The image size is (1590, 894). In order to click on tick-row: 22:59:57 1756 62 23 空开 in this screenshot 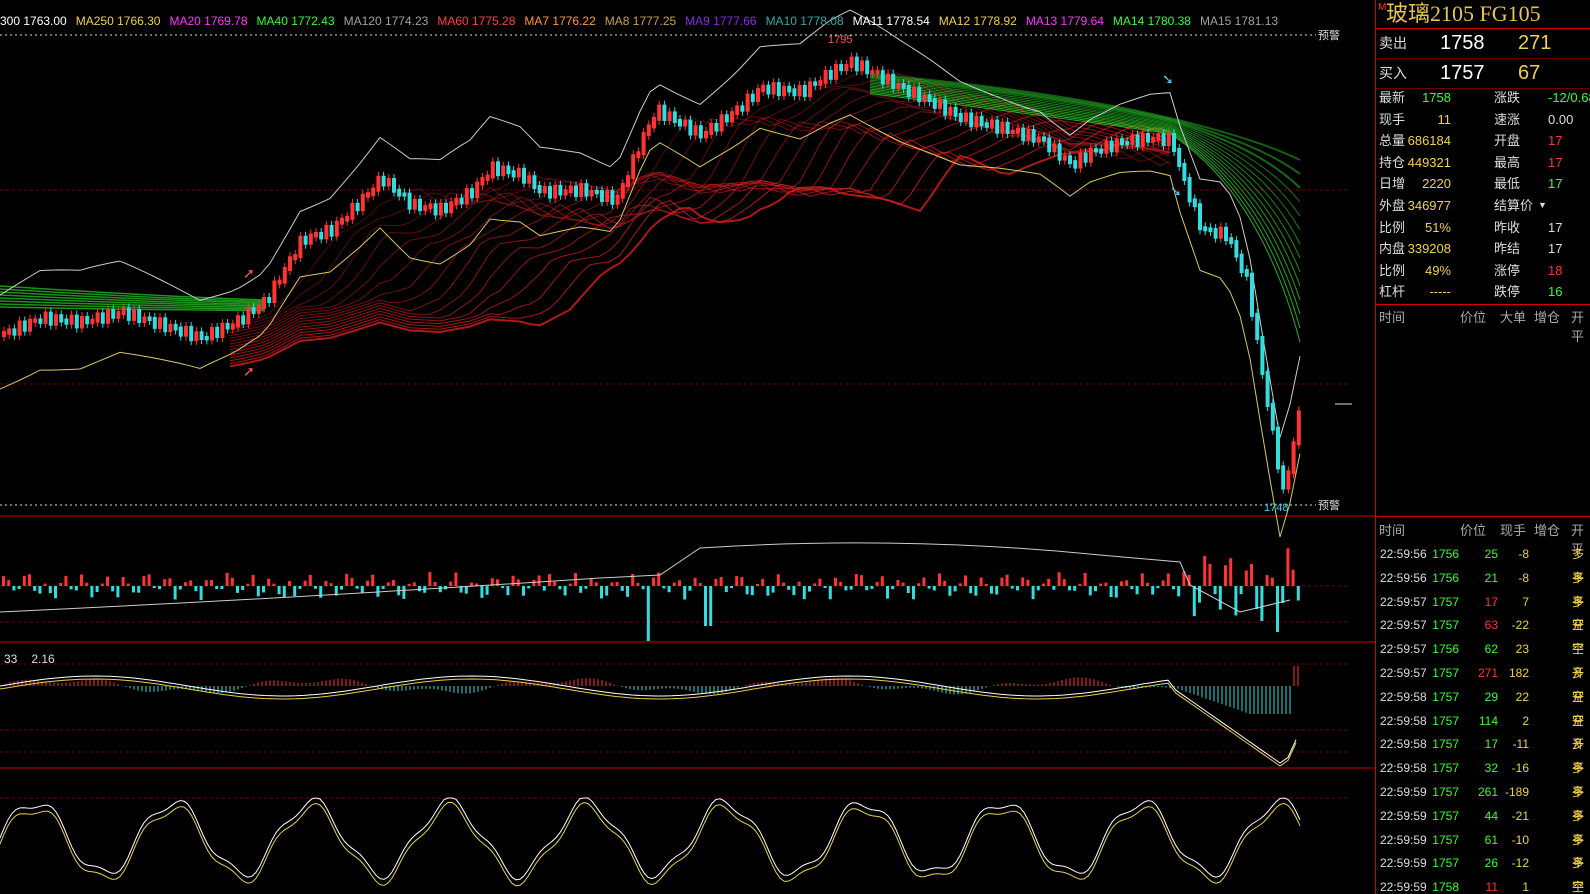, I will do `click(1483, 659)`.